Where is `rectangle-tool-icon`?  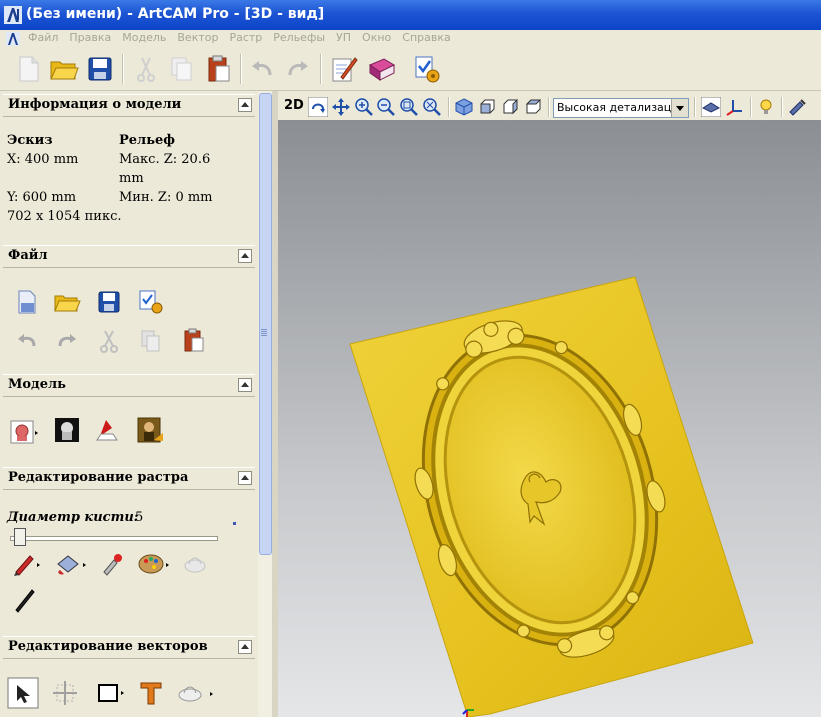 rectangle-tool-icon is located at coordinates (111, 693).